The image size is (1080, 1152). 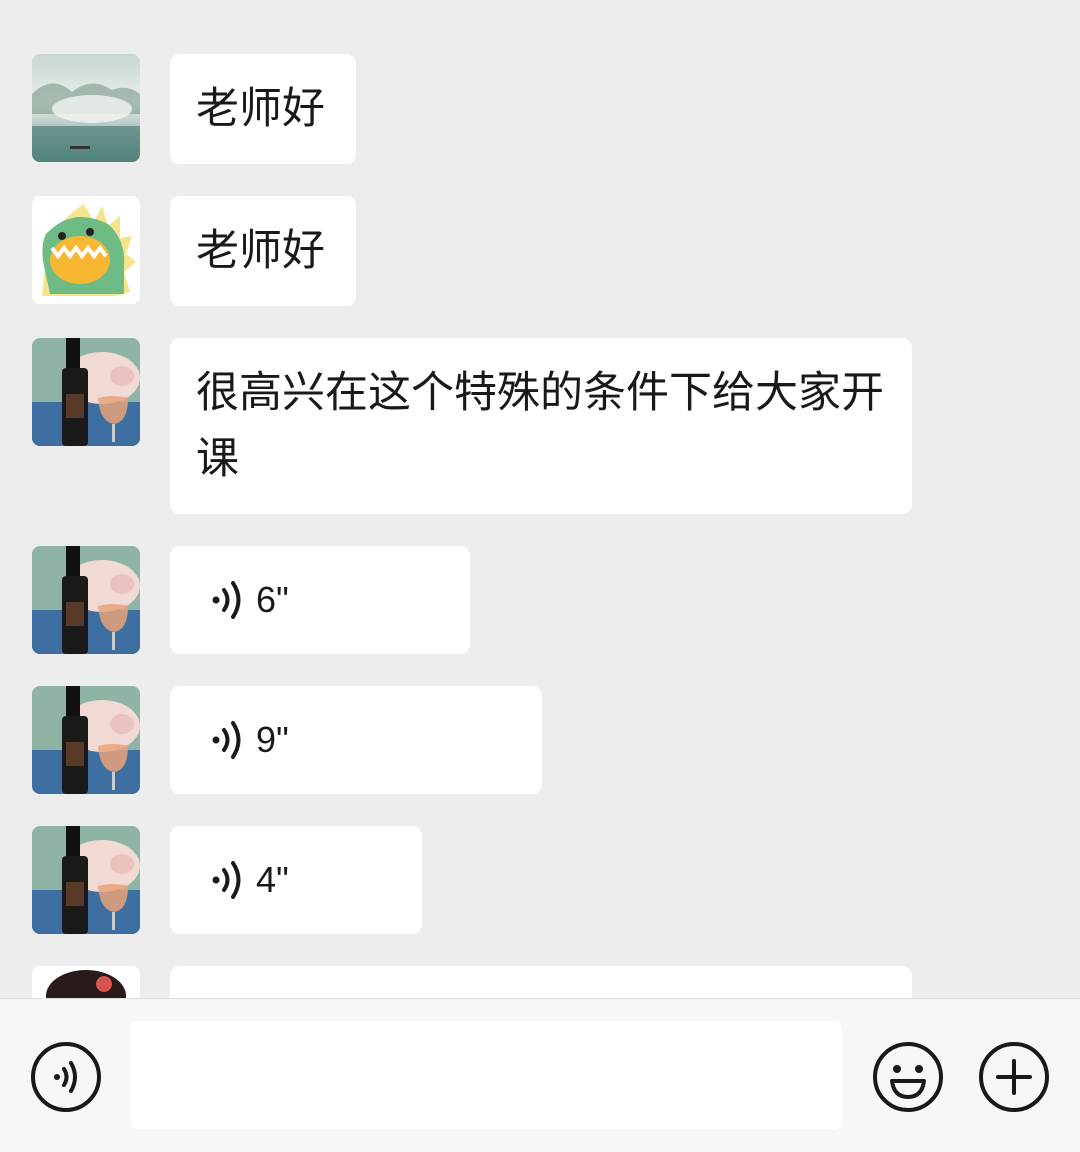 I want to click on voice-duration: 4", so click(x=272, y=879).